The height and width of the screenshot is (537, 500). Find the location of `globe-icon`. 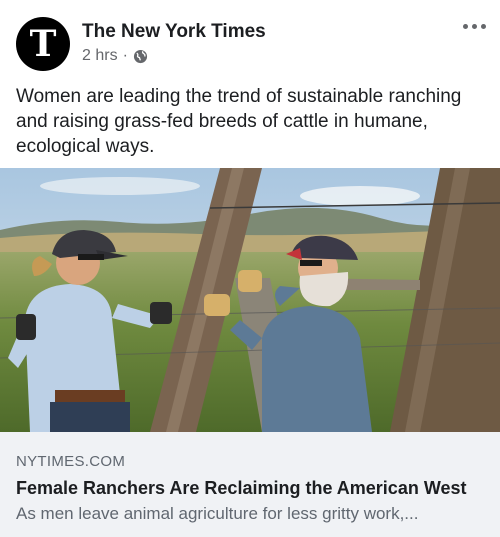

globe-icon is located at coordinates (140, 56).